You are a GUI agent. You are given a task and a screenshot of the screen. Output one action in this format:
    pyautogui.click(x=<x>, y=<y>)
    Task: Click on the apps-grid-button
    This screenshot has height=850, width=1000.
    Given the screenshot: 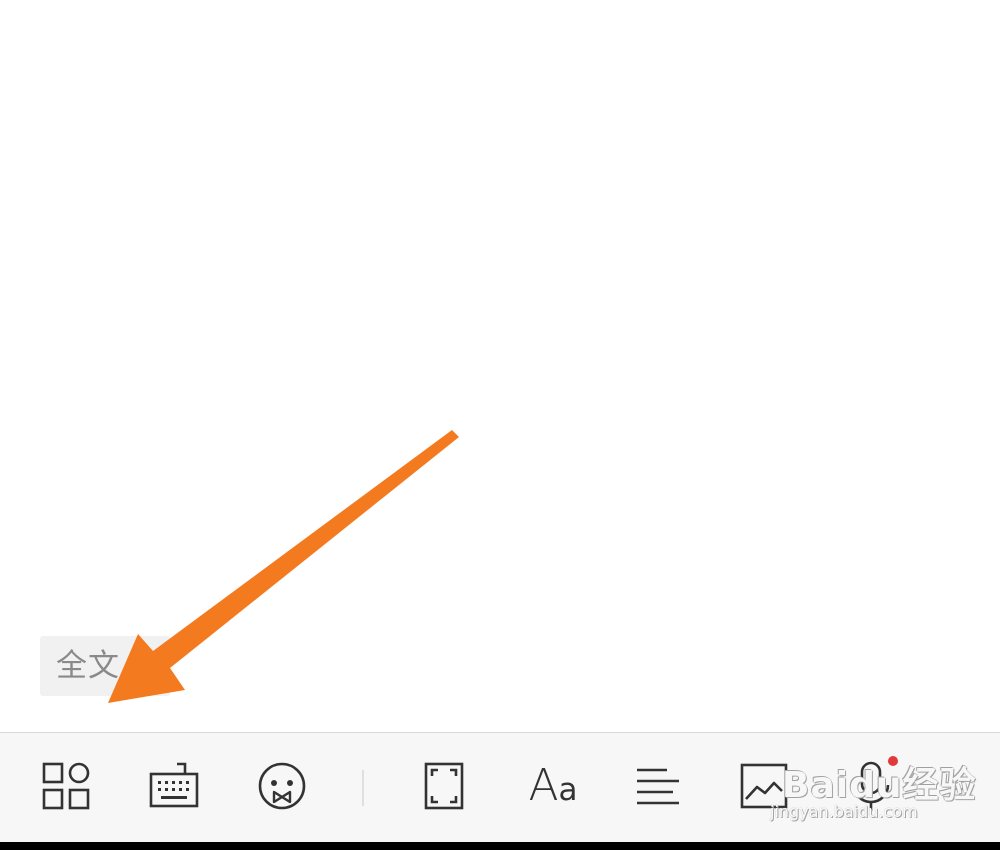 What is the action you would take?
    pyautogui.click(x=66, y=786)
    